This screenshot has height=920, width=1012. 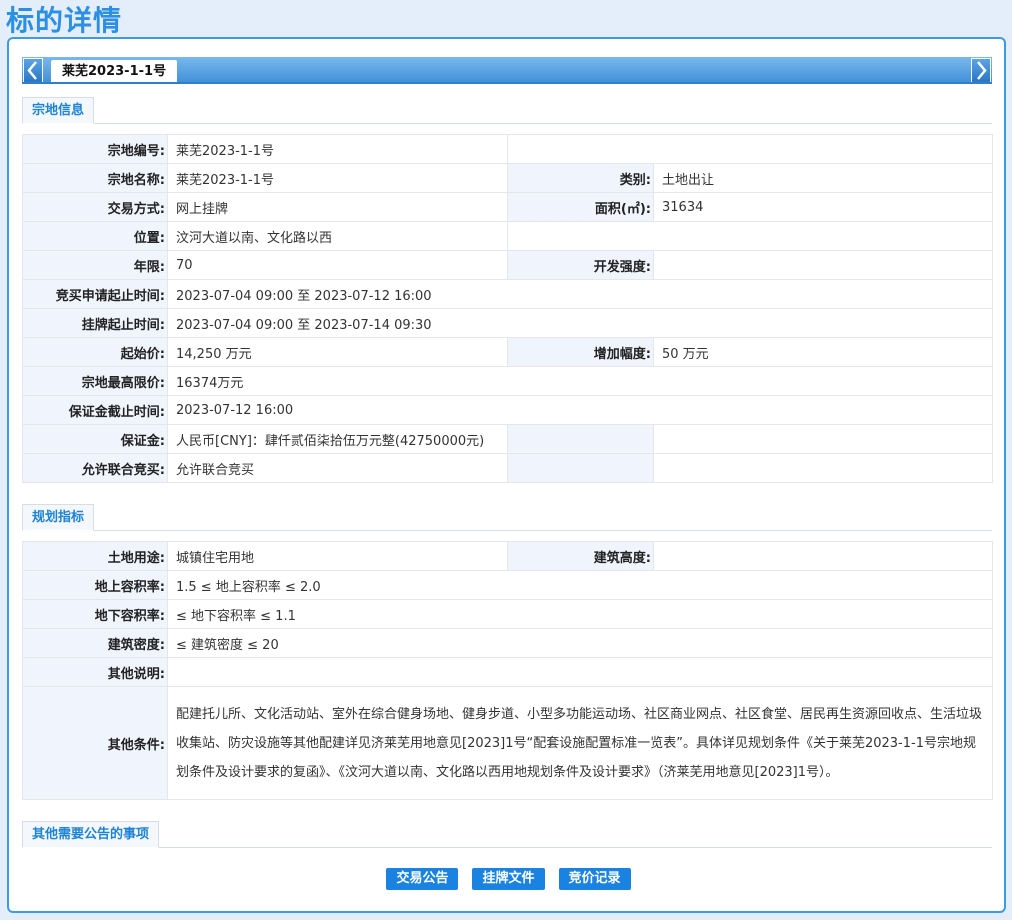 I want to click on listing-period-label: 挂牌起止时间:, so click(x=95, y=323).